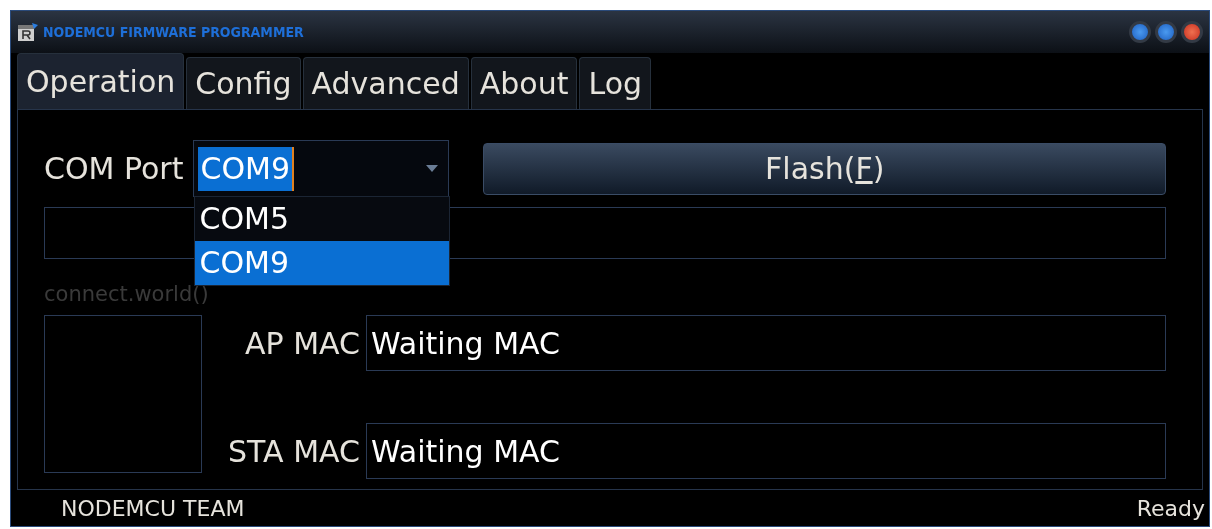 The image size is (1212, 529). I want to click on status-ready: Ready, so click(1170, 508).